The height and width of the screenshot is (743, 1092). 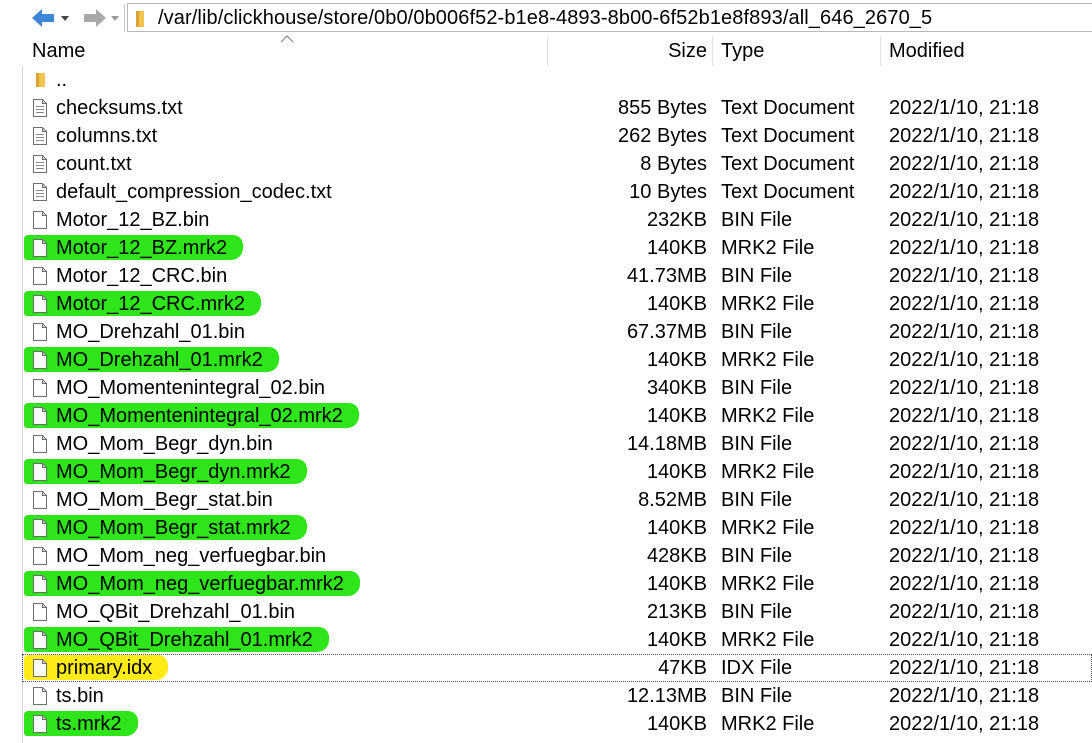 I want to click on file-size: 262 Bytes, so click(x=662, y=136).